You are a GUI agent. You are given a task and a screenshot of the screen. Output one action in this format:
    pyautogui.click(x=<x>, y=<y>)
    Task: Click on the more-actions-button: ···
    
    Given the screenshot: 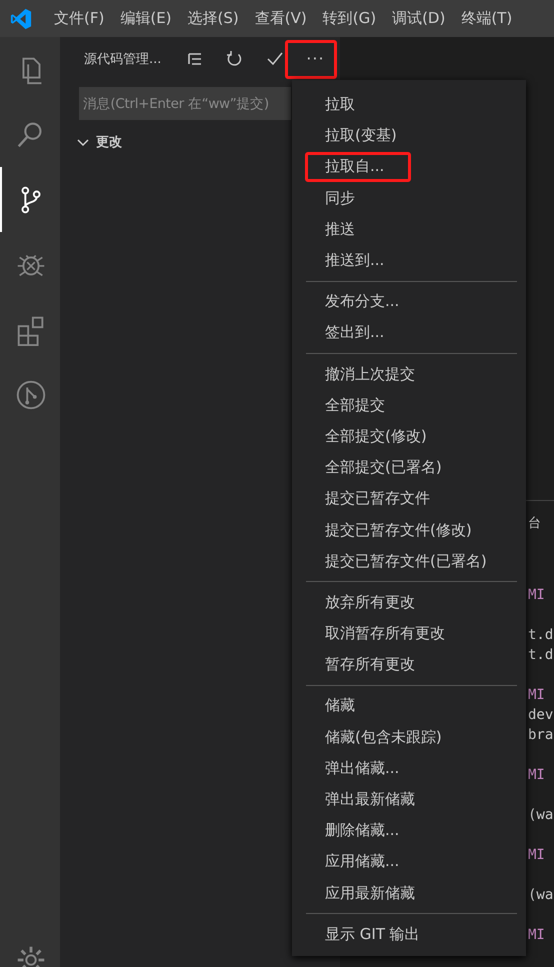 What is the action you would take?
    pyautogui.click(x=315, y=58)
    